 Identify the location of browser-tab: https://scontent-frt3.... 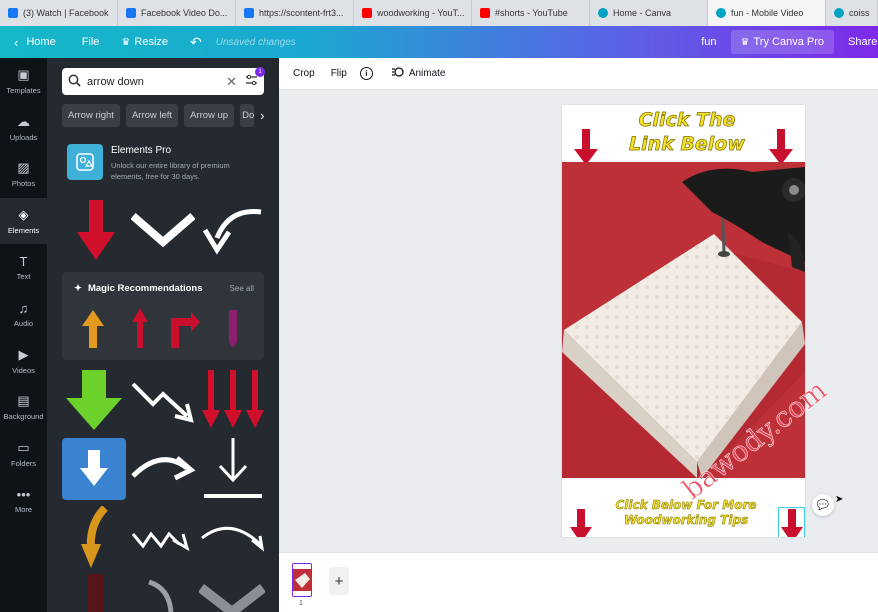
(295, 13).